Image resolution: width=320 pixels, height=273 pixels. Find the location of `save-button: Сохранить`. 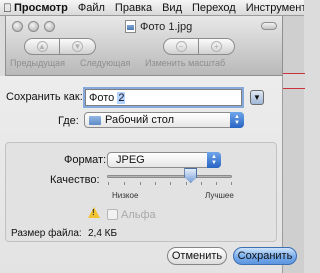

save-button: Сохранить is located at coordinates (265, 256).